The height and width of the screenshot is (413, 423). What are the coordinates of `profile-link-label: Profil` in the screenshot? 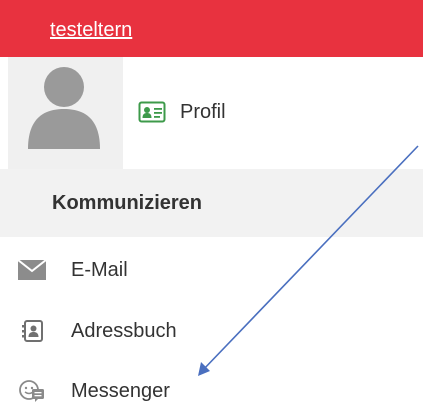 It's located at (203, 111).